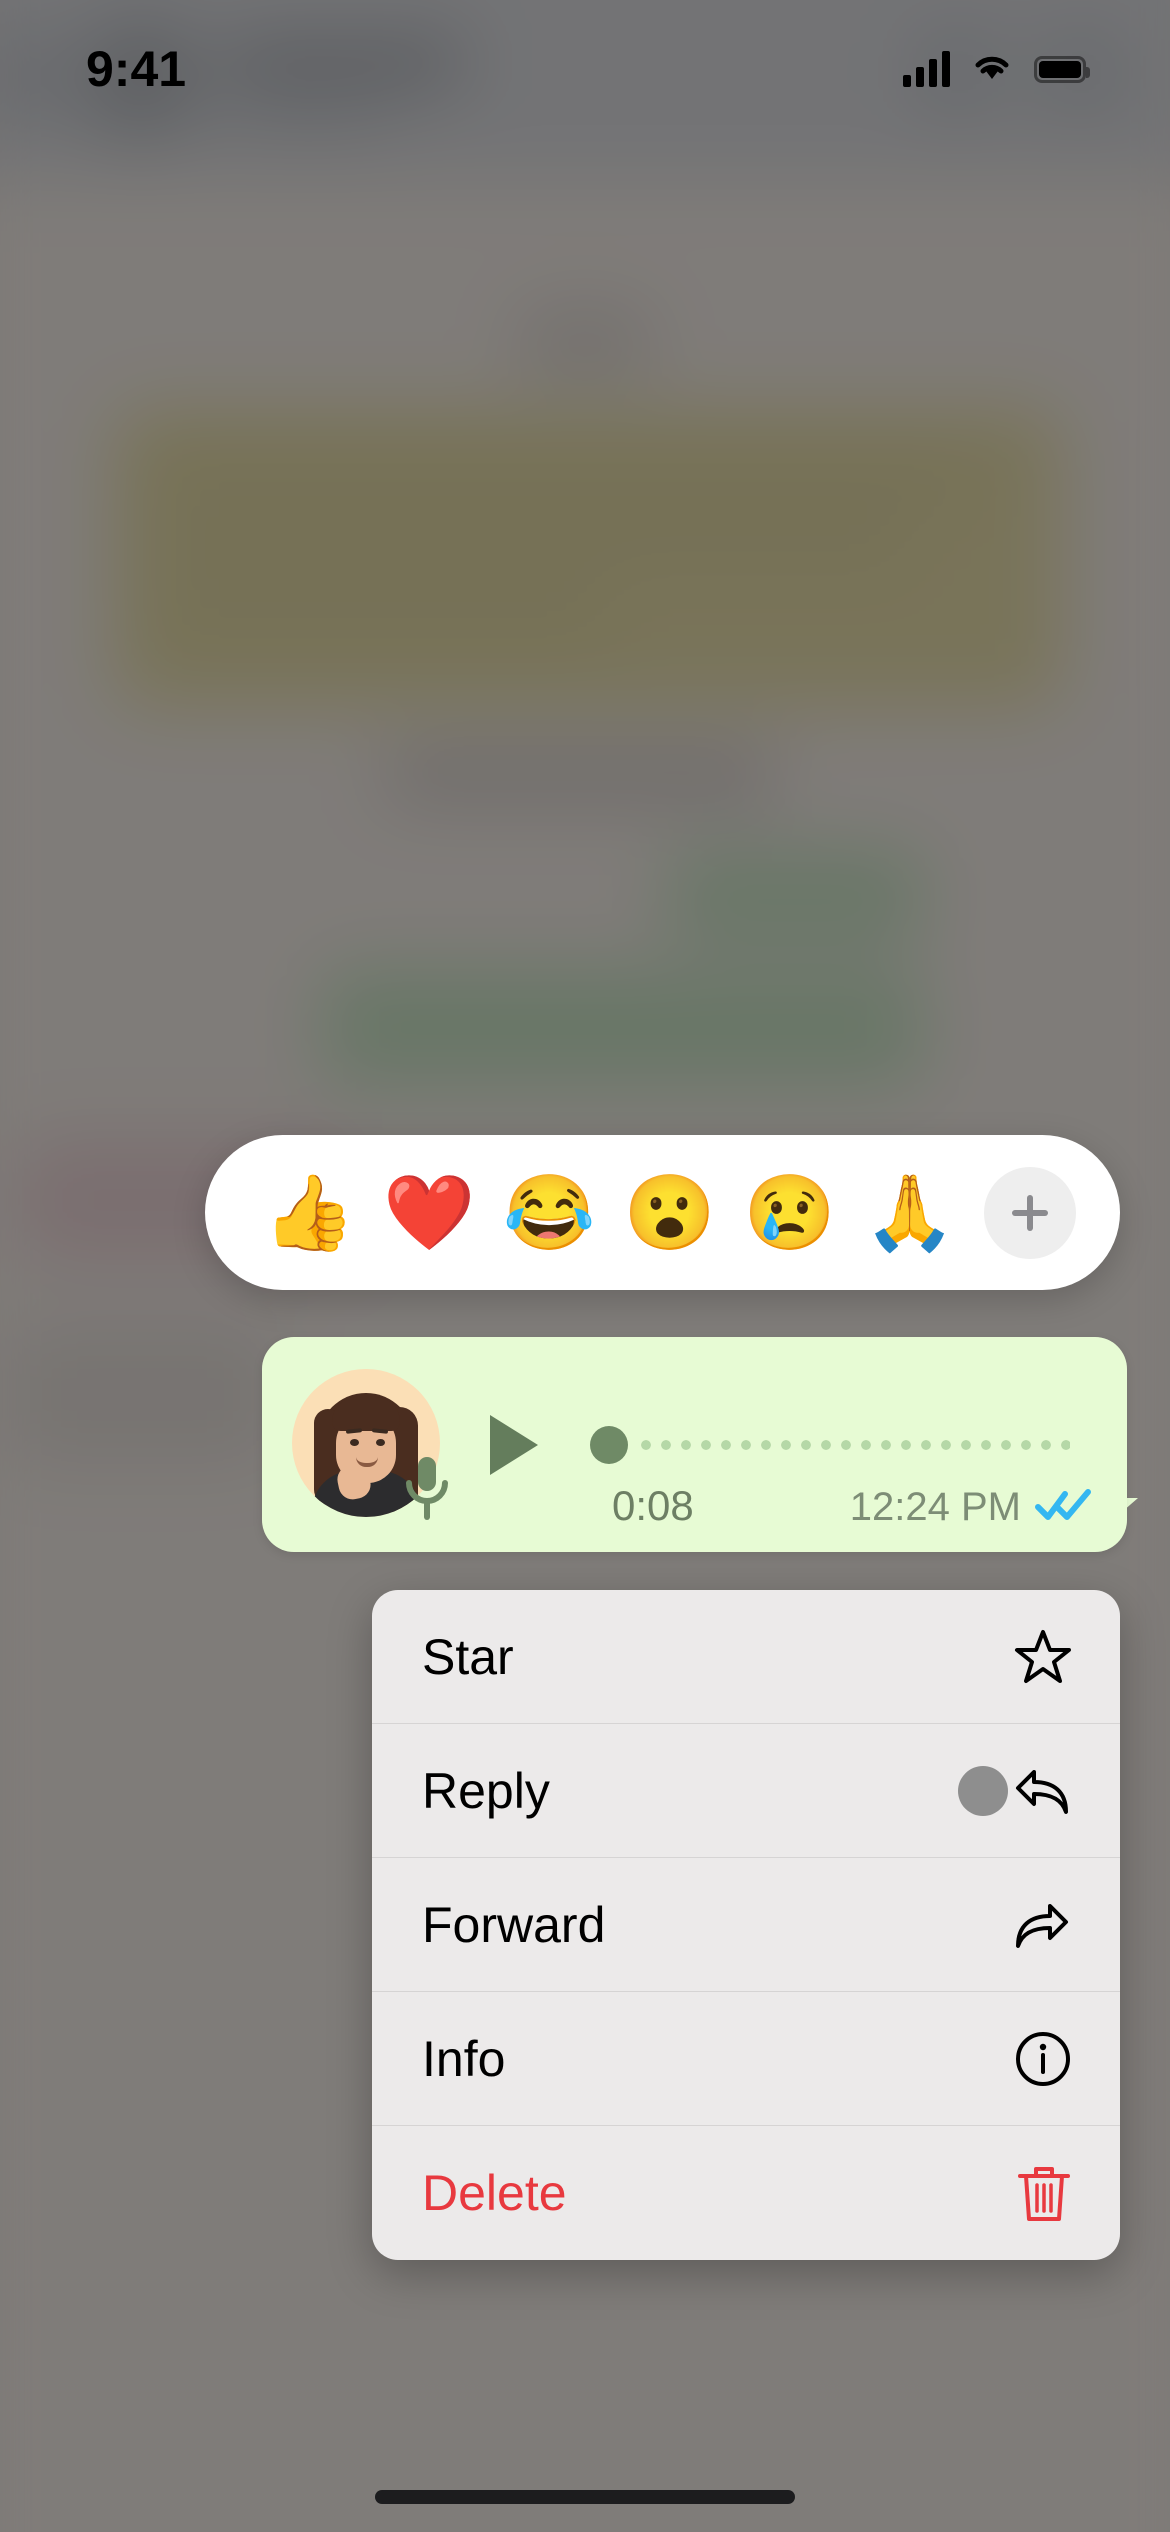 The image size is (1170, 2532). Describe the element at coordinates (1037, 2059) in the screenshot. I see `info-circle-icon` at that location.